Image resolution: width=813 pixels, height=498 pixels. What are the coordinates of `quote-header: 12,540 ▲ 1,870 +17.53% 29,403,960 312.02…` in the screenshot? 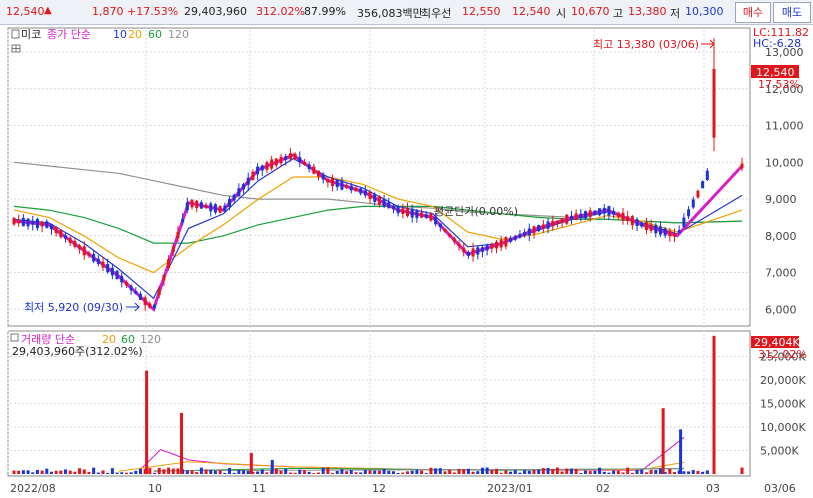 It's located at (406, 12).